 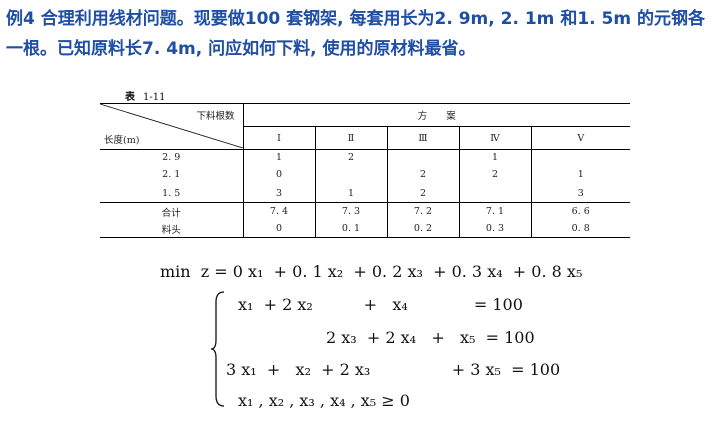 I want to click on table-cell: 7. 4, so click(x=278, y=211).